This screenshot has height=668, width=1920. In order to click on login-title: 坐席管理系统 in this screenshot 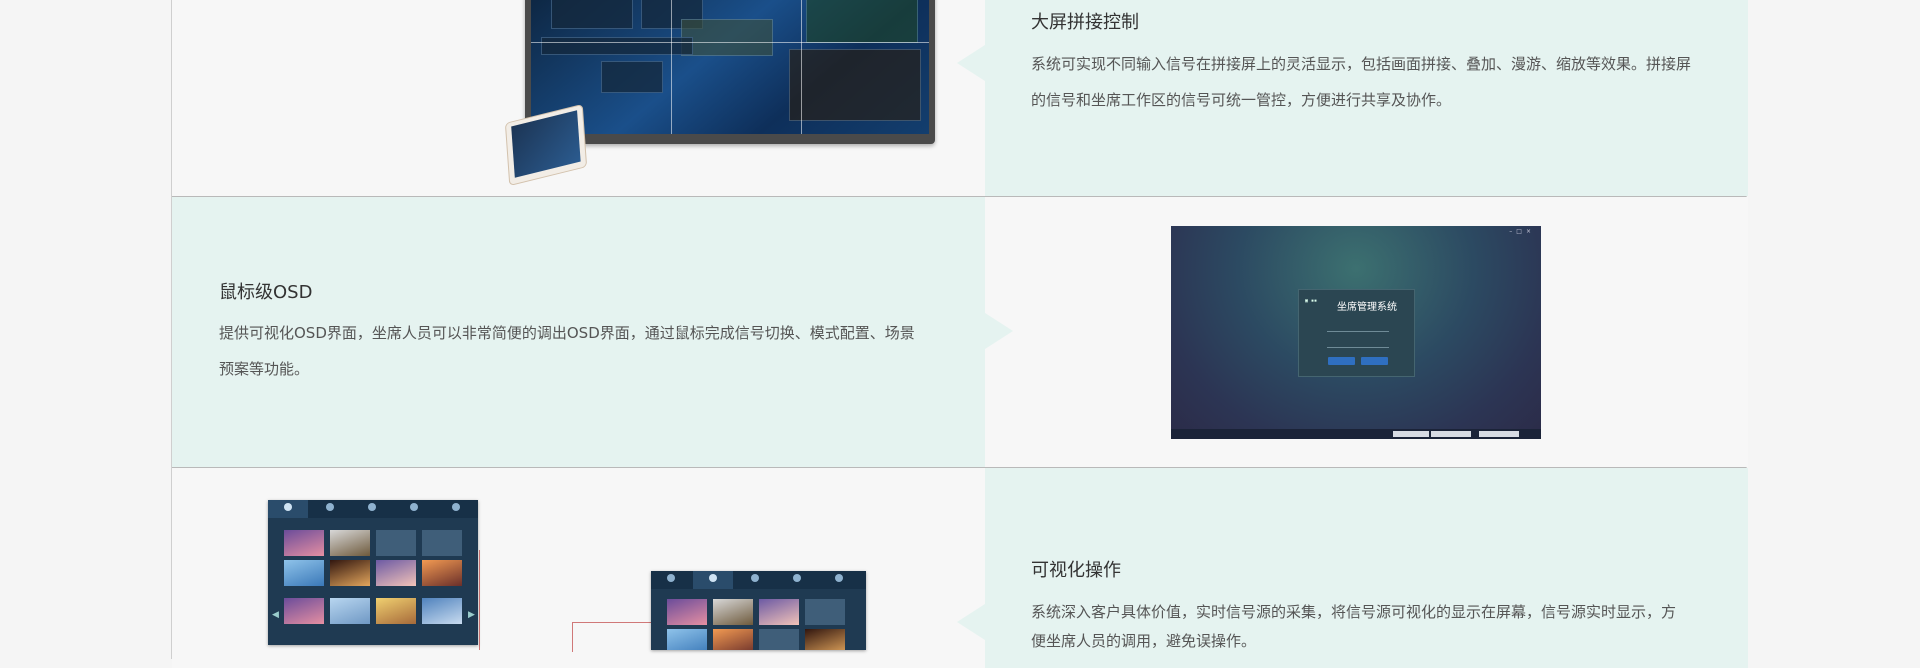, I will do `click(1367, 307)`.